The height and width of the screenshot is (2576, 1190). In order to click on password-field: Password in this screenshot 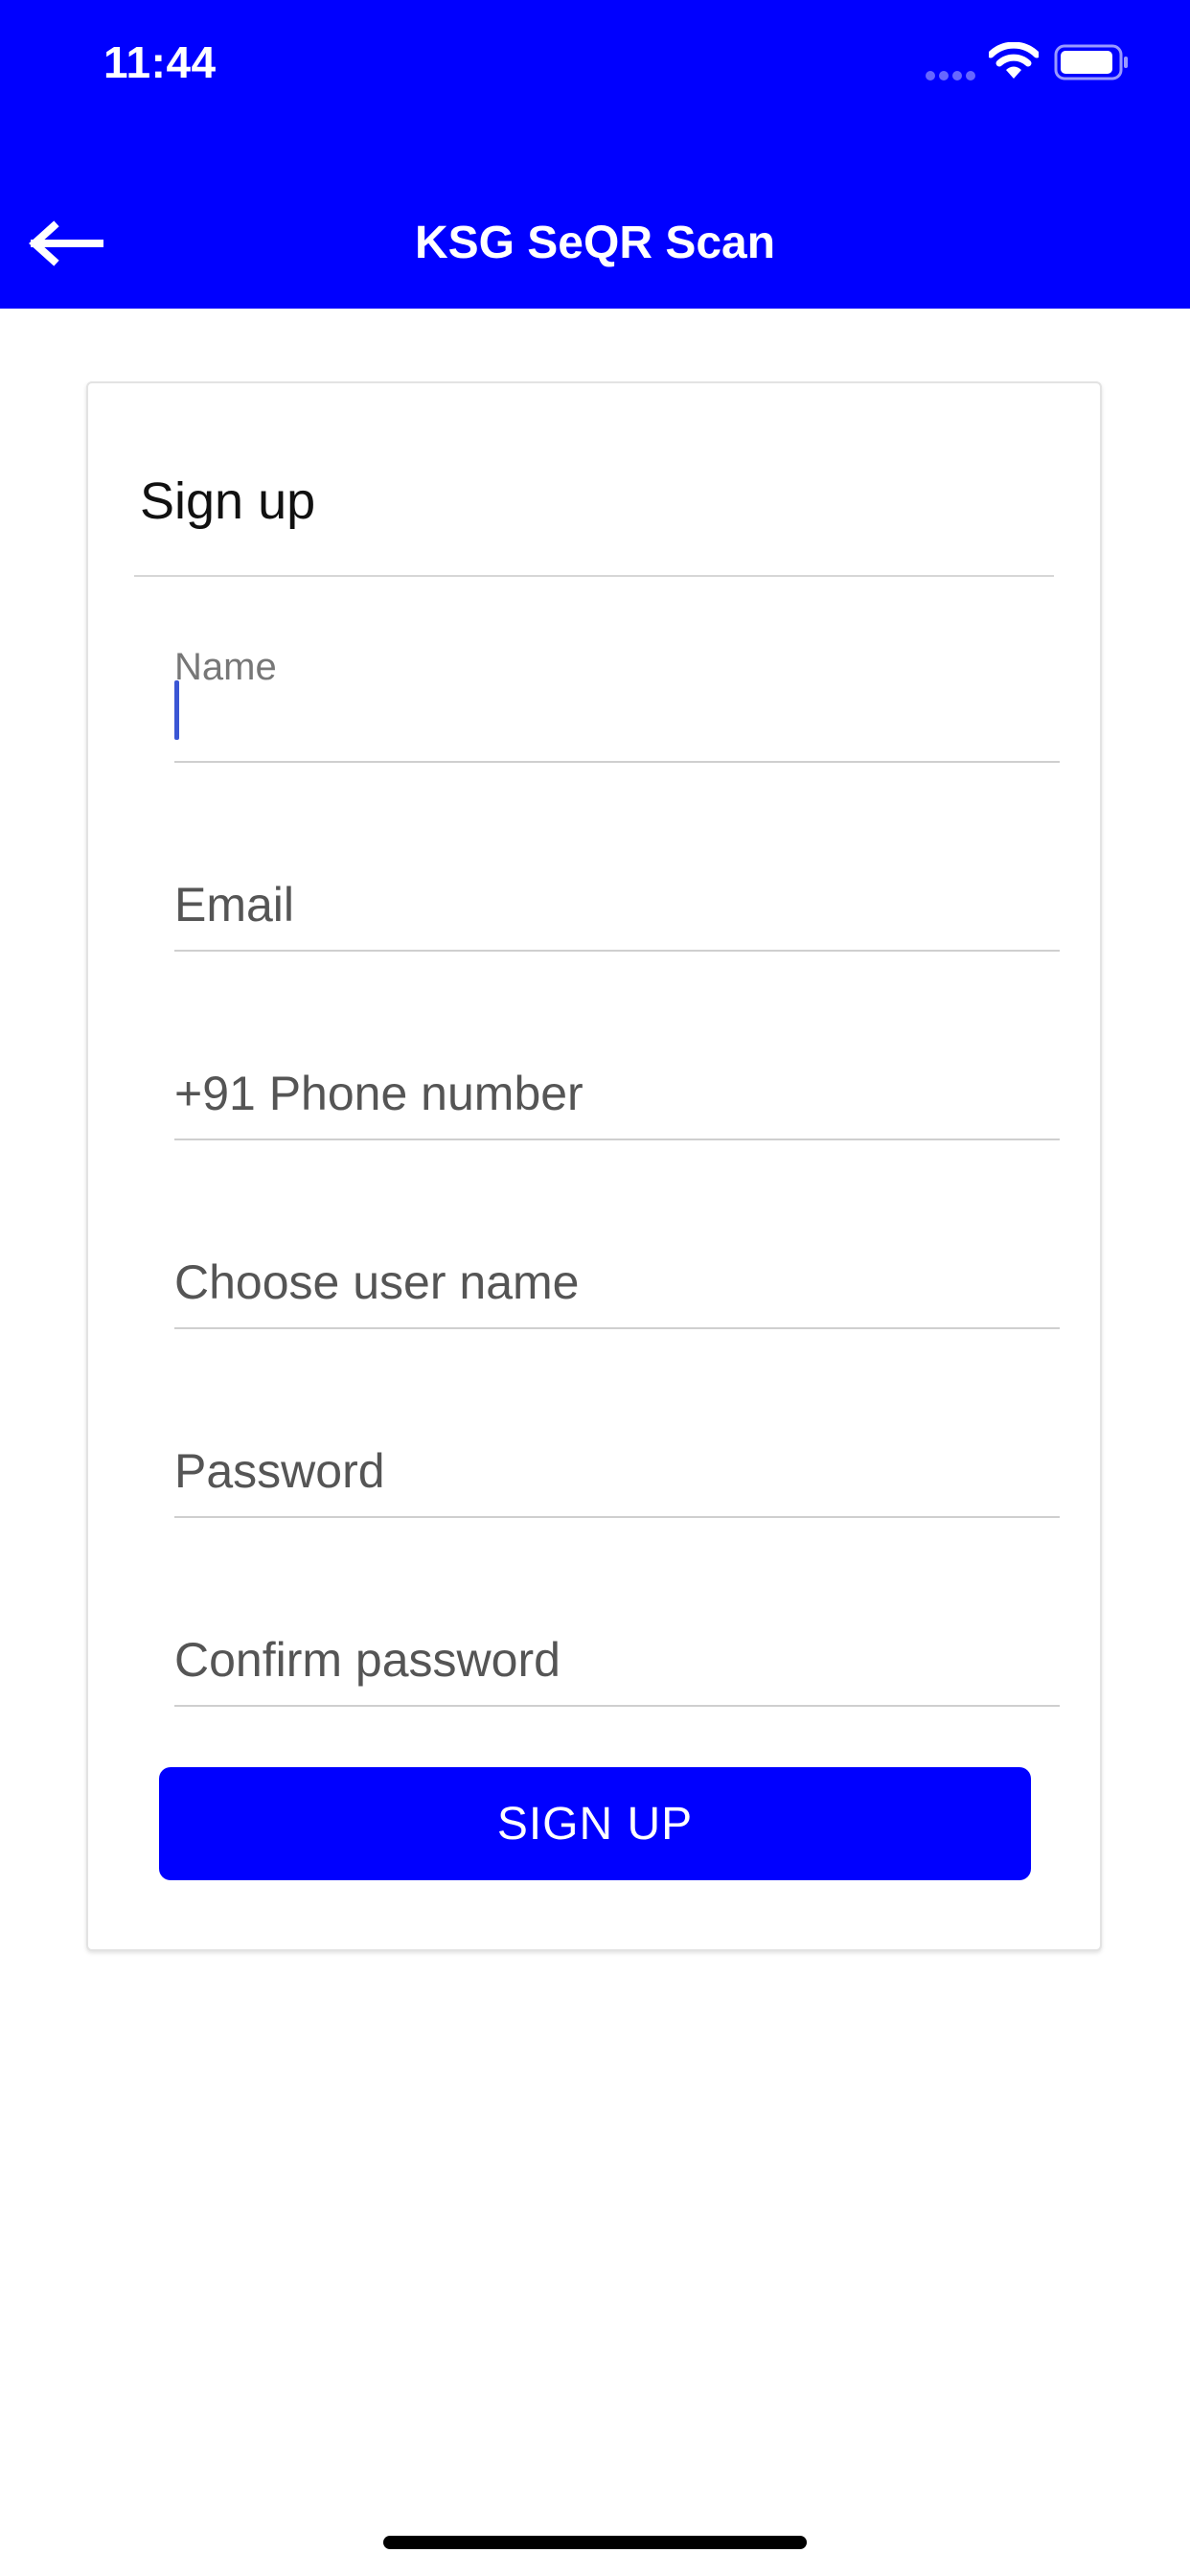, I will do `click(617, 1460)`.